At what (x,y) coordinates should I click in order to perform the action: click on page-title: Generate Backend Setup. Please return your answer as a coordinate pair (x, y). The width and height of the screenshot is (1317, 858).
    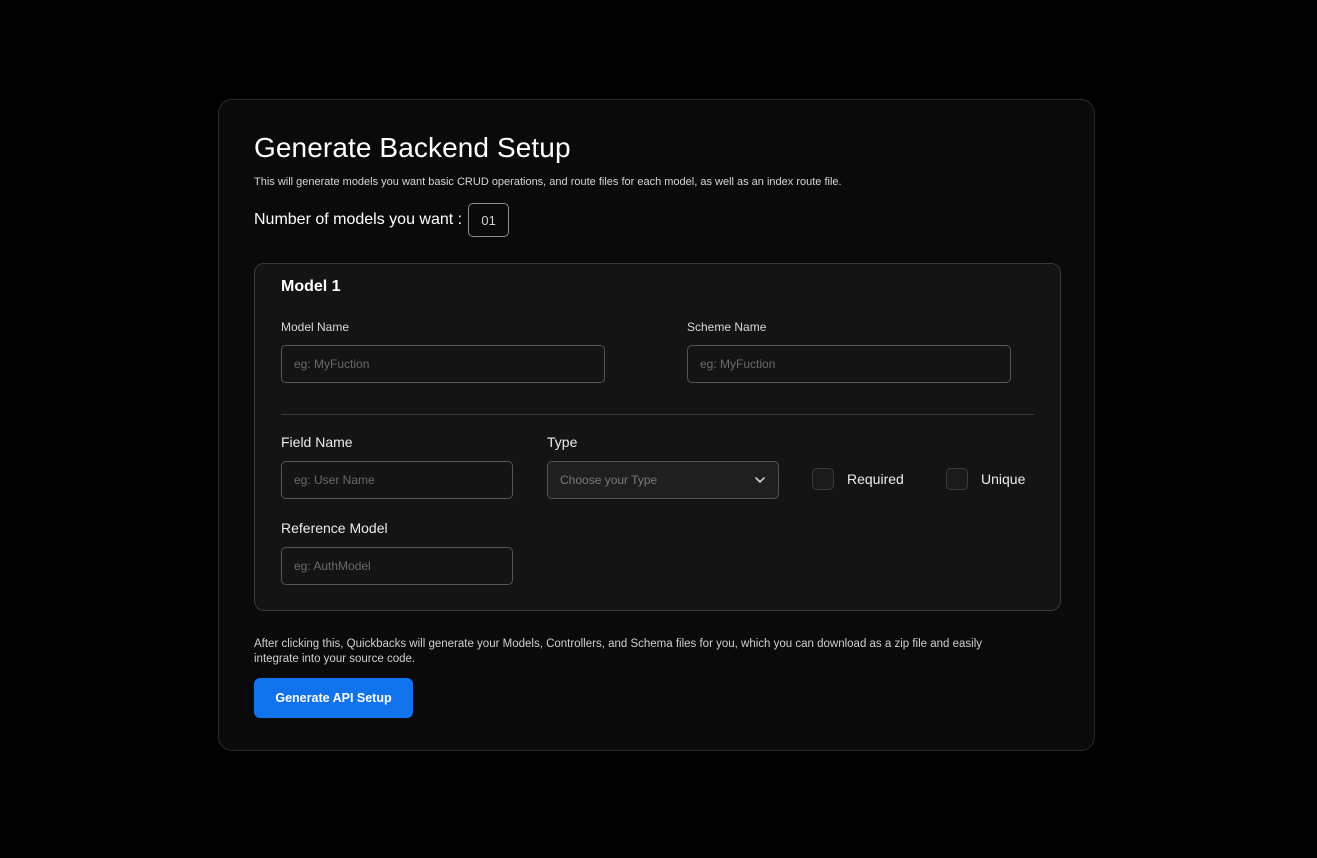
    Looking at the image, I should click on (412, 147).